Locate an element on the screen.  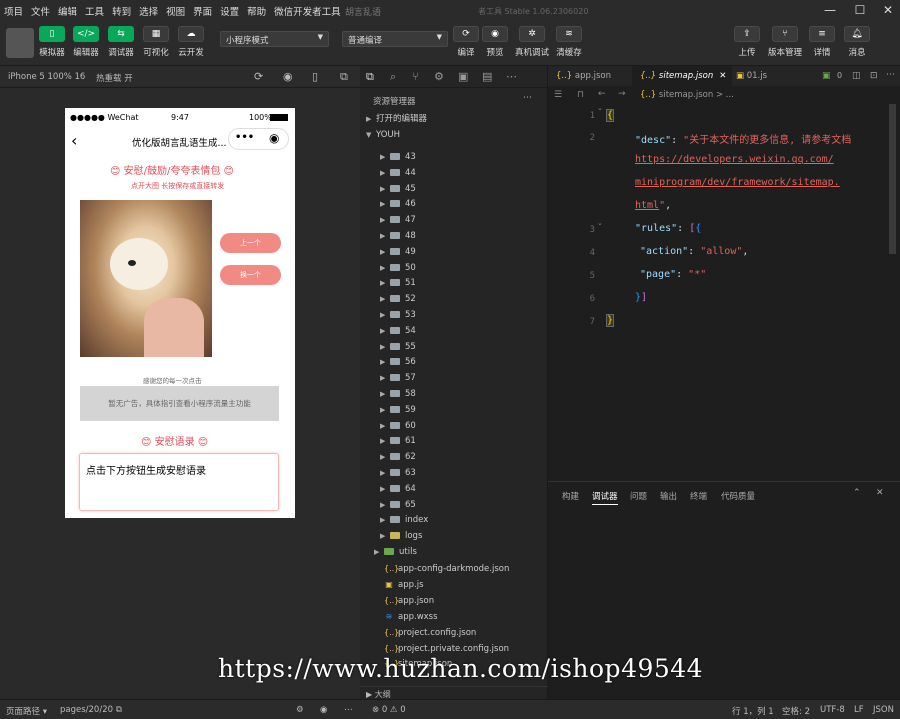
tree-item-utils: ▶ utils is located at coordinates (454, 553).